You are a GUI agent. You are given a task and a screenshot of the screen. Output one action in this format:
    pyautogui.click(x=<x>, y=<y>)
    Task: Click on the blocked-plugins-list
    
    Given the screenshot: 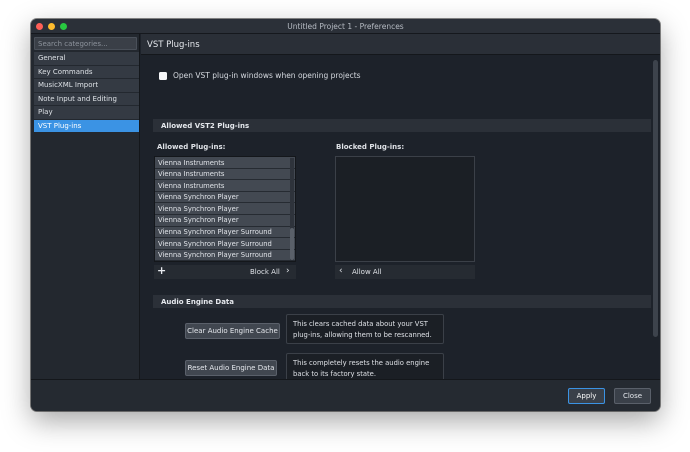 What is the action you would take?
    pyautogui.click(x=405, y=209)
    